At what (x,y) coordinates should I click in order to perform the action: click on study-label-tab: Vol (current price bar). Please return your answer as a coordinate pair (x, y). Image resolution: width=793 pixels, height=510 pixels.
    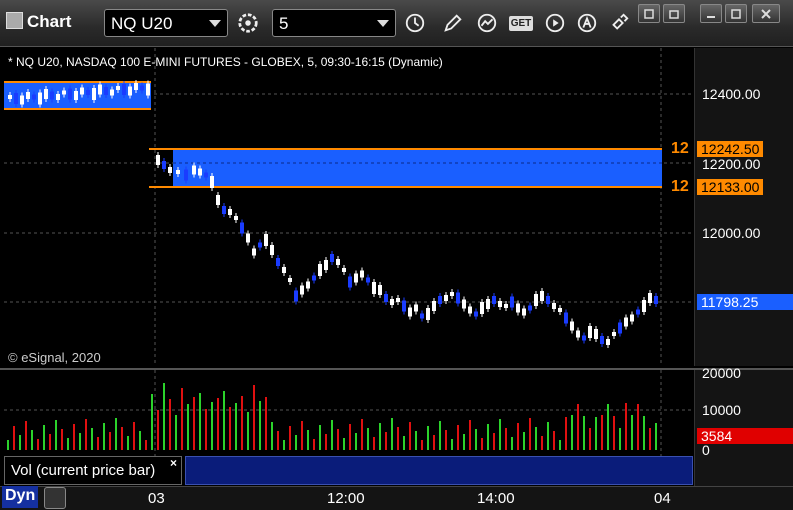
    Looking at the image, I should click on (93, 470).